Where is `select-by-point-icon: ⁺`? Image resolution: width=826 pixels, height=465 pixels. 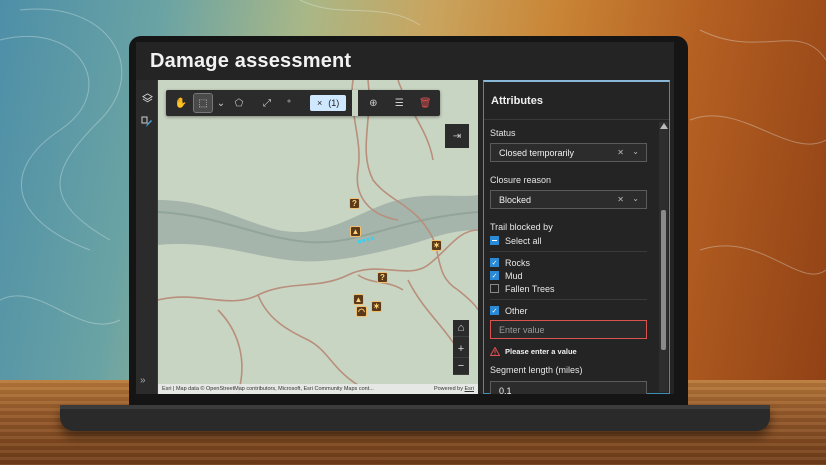
select-by-point-icon: ⁺ is located at coordinates (289, 103).